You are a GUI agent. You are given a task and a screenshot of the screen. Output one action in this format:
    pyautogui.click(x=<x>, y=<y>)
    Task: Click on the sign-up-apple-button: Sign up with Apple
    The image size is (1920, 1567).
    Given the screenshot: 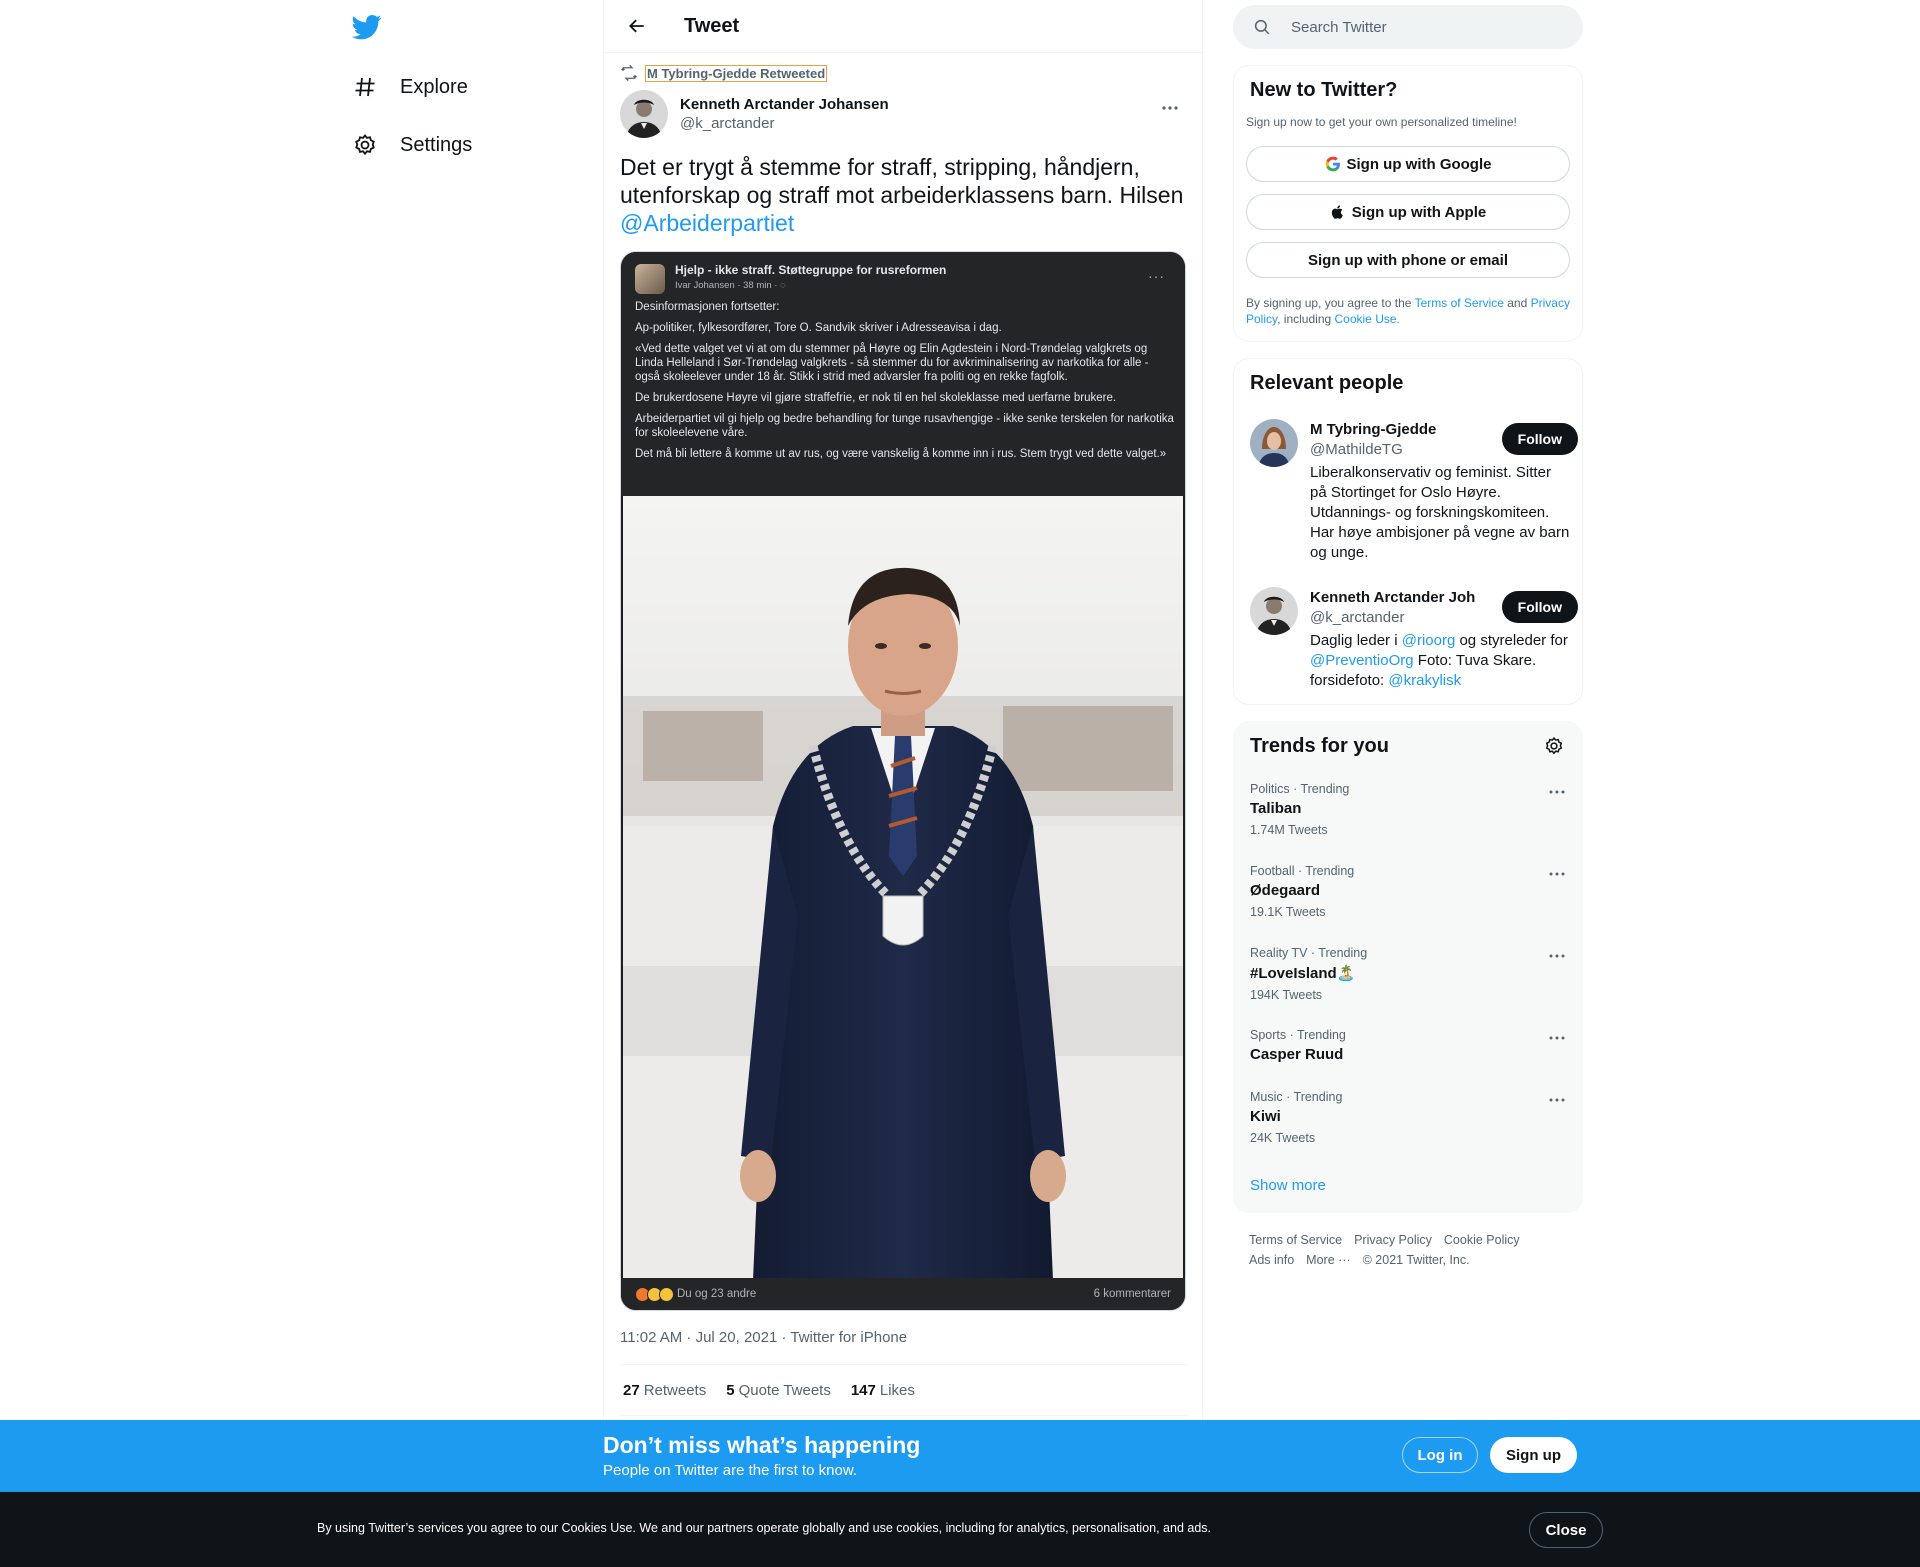 What is the action you would take?
    pyautogui.click(x=1408, y=212)
    